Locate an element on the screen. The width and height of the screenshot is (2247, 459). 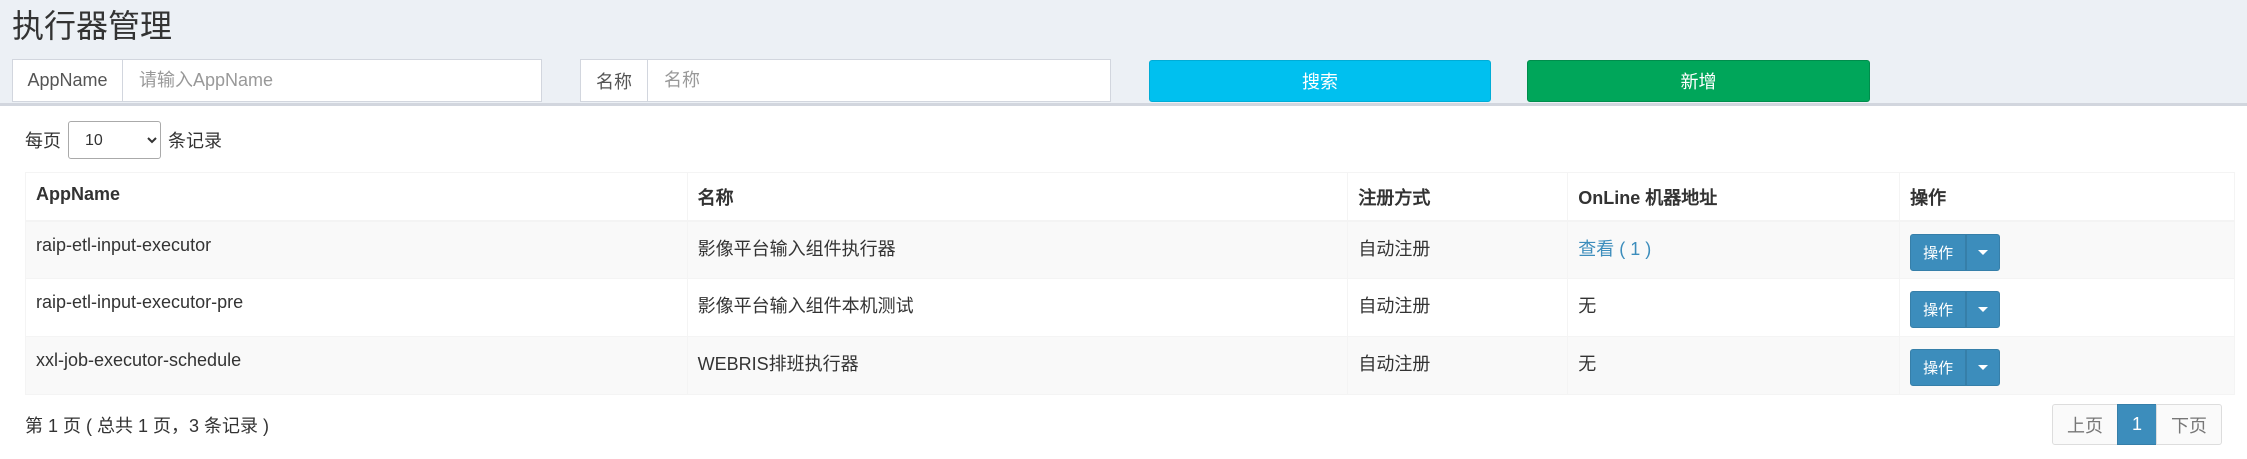
add-button: 新增 is located at coordinates (1698, 81).